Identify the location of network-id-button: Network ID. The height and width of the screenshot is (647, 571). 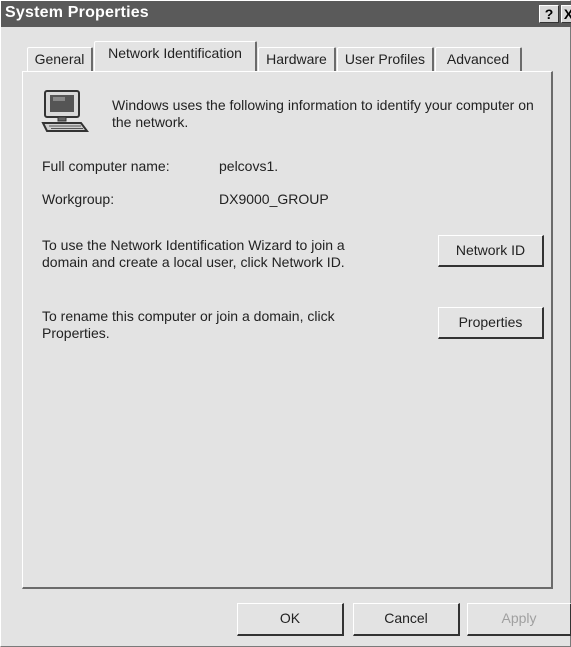
(491, 251).